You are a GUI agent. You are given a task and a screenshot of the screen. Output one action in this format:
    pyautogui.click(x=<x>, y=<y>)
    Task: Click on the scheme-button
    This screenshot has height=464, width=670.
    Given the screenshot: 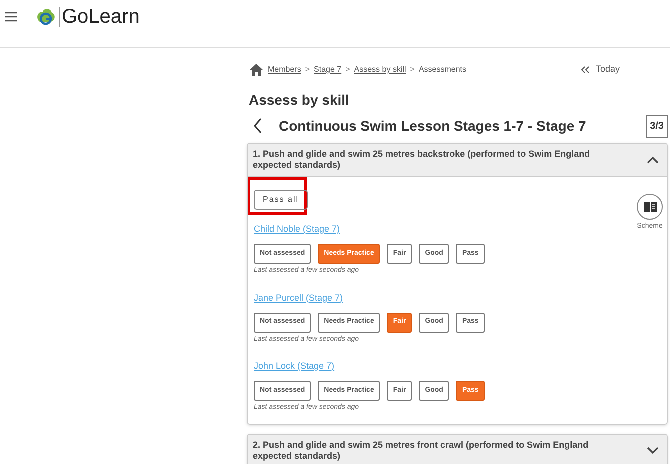 What is the action you would take?
    pyautogui.click(x=650, y=207)
    